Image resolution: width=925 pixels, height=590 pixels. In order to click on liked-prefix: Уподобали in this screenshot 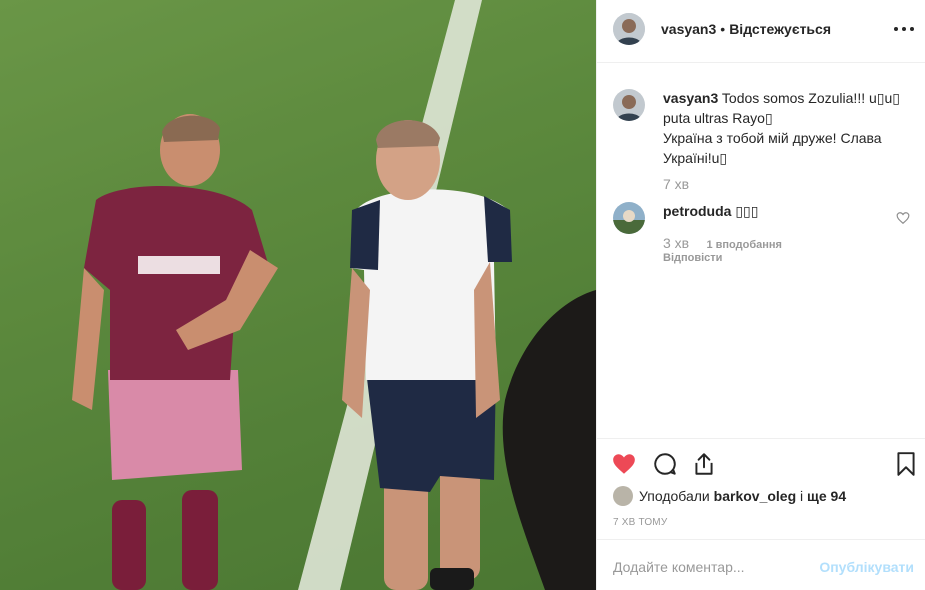, I will do `click(674, 496)`.